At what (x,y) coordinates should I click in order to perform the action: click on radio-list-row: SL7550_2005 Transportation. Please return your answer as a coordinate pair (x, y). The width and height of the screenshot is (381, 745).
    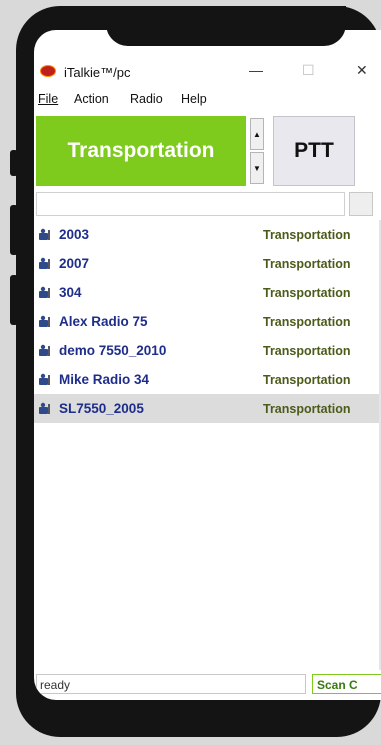
    Looking at the image, I should click on (207, 408).